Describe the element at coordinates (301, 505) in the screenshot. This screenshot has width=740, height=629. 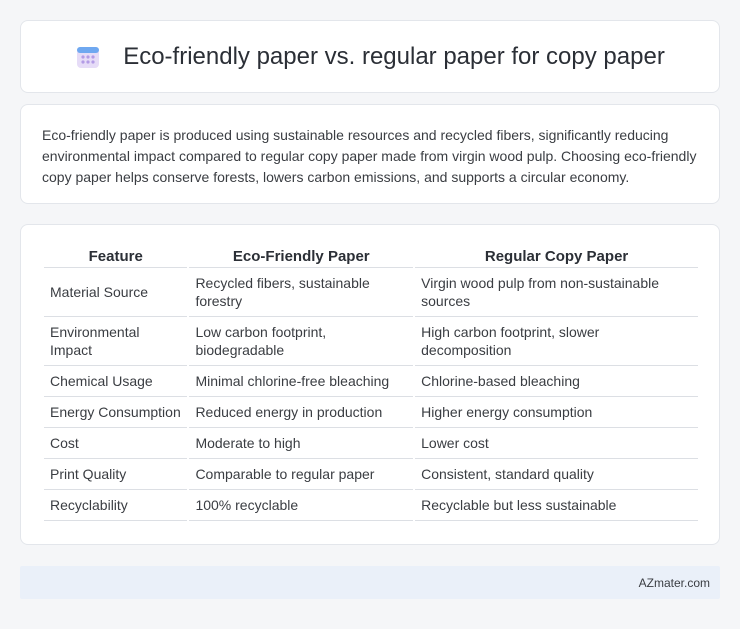
I see `table-cell: 100% recyclable` at that location.